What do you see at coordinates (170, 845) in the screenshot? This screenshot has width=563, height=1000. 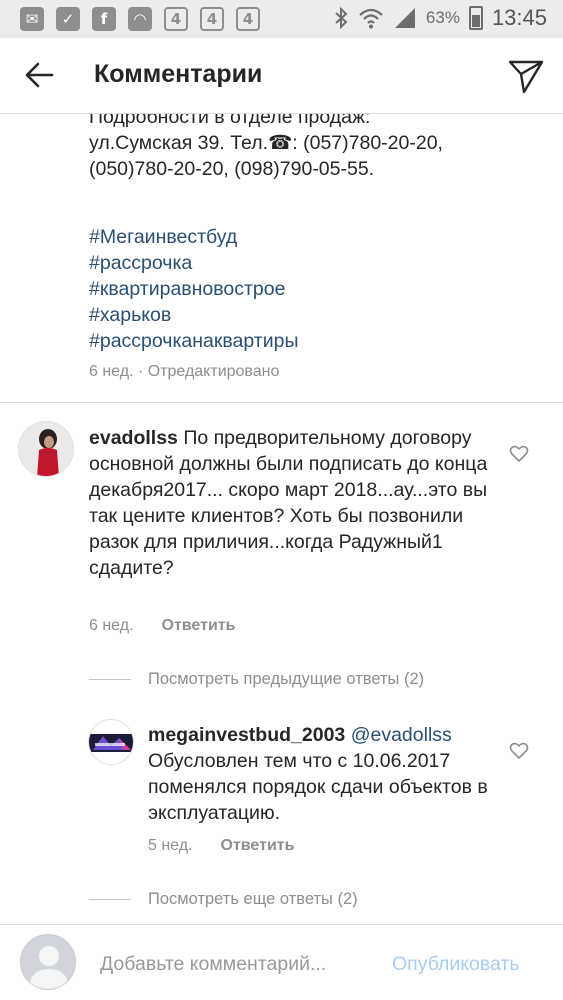 I see `comment-time: 5 нед.` at bounding box center [170, 845].